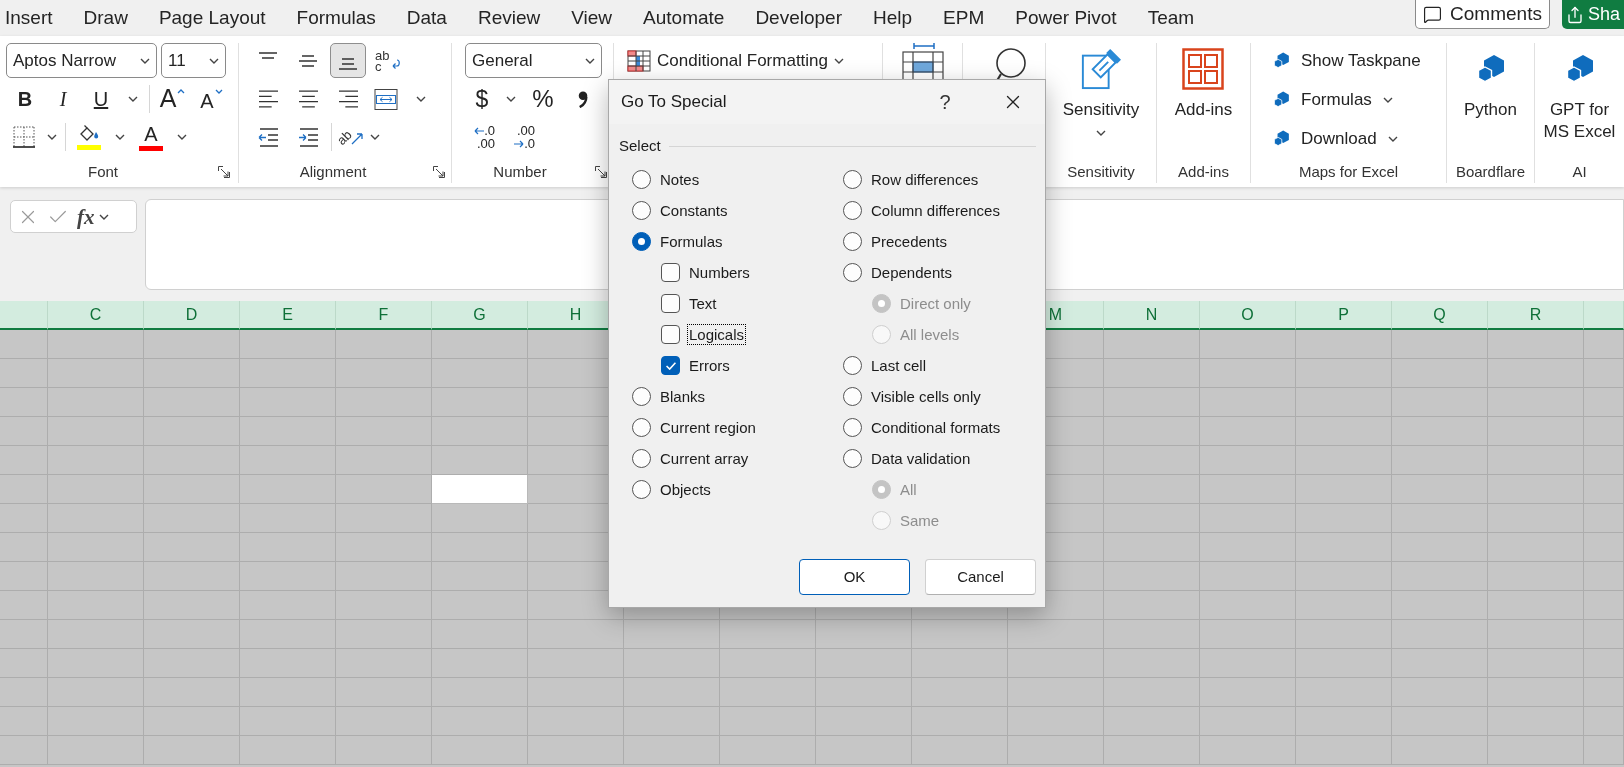 The height and width of the screenshot is (767, 1624). I want to click on dialog-title: Go To Special, so click(674, 102).